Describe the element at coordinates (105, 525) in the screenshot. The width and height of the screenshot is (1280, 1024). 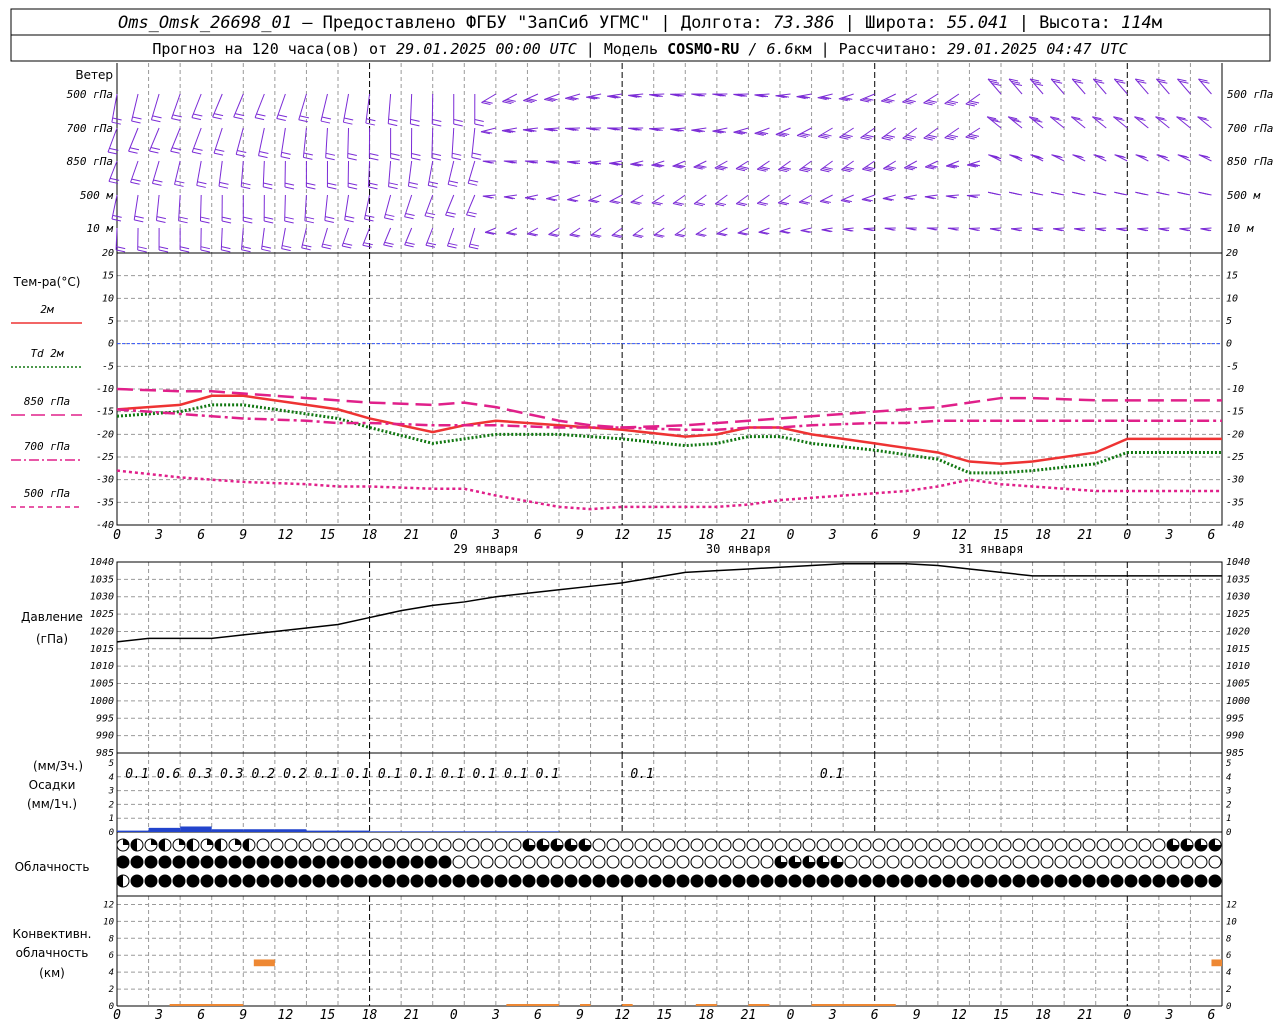
I see `y-tick-label-left: -40` at that location.